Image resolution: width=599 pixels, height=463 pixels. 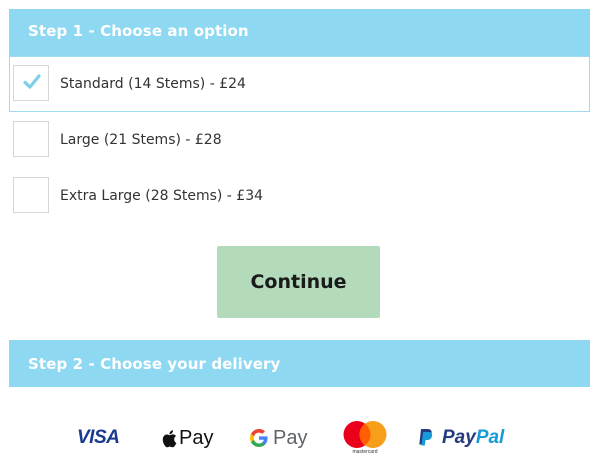 I want to click on step1-header: Step 1 - Choose an option, so click(x=299, y=32).